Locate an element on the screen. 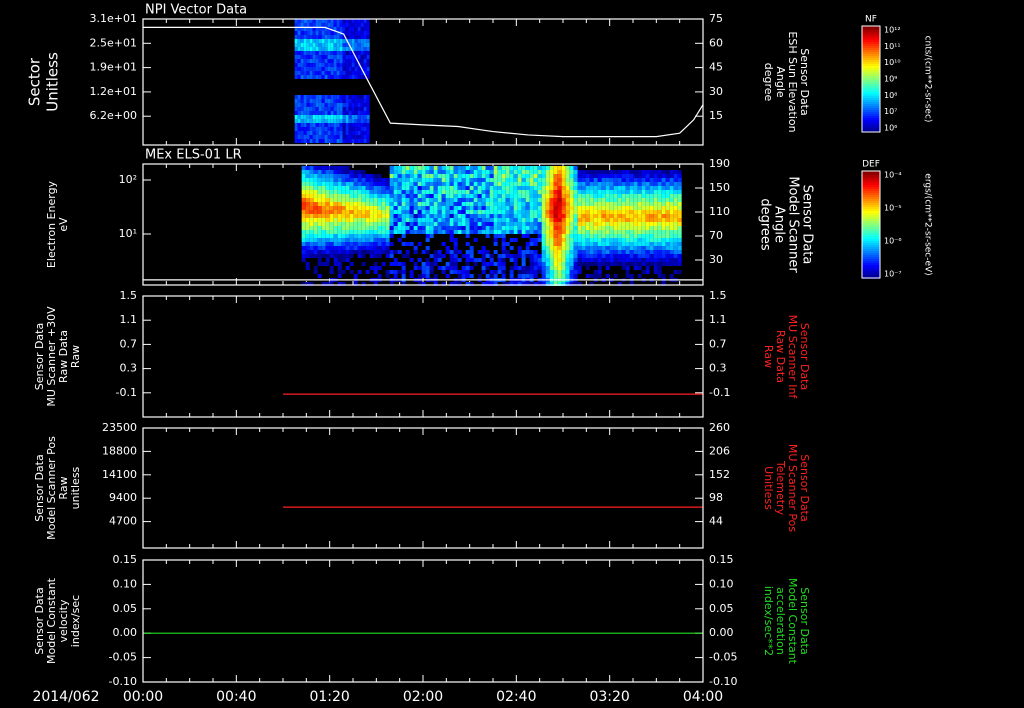 This screenshot has width=1024, height=708. y-tick-label: 0.3 is located at coordinates (129, 368).